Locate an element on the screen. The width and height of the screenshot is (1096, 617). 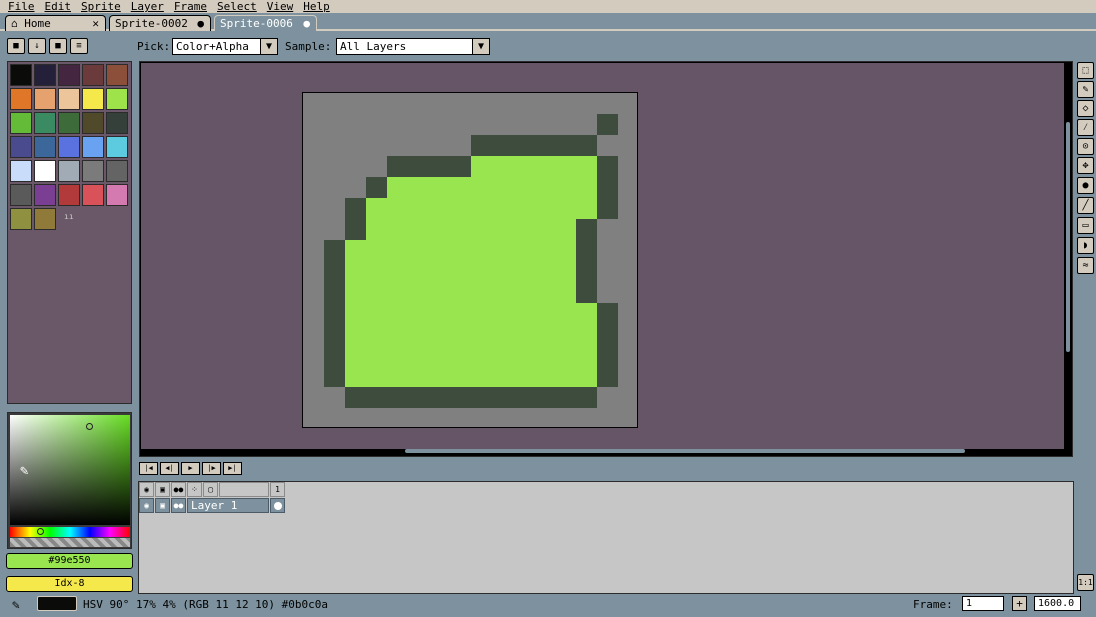
menu-lines-icon: ≡ is located at coordinates (79, 46).